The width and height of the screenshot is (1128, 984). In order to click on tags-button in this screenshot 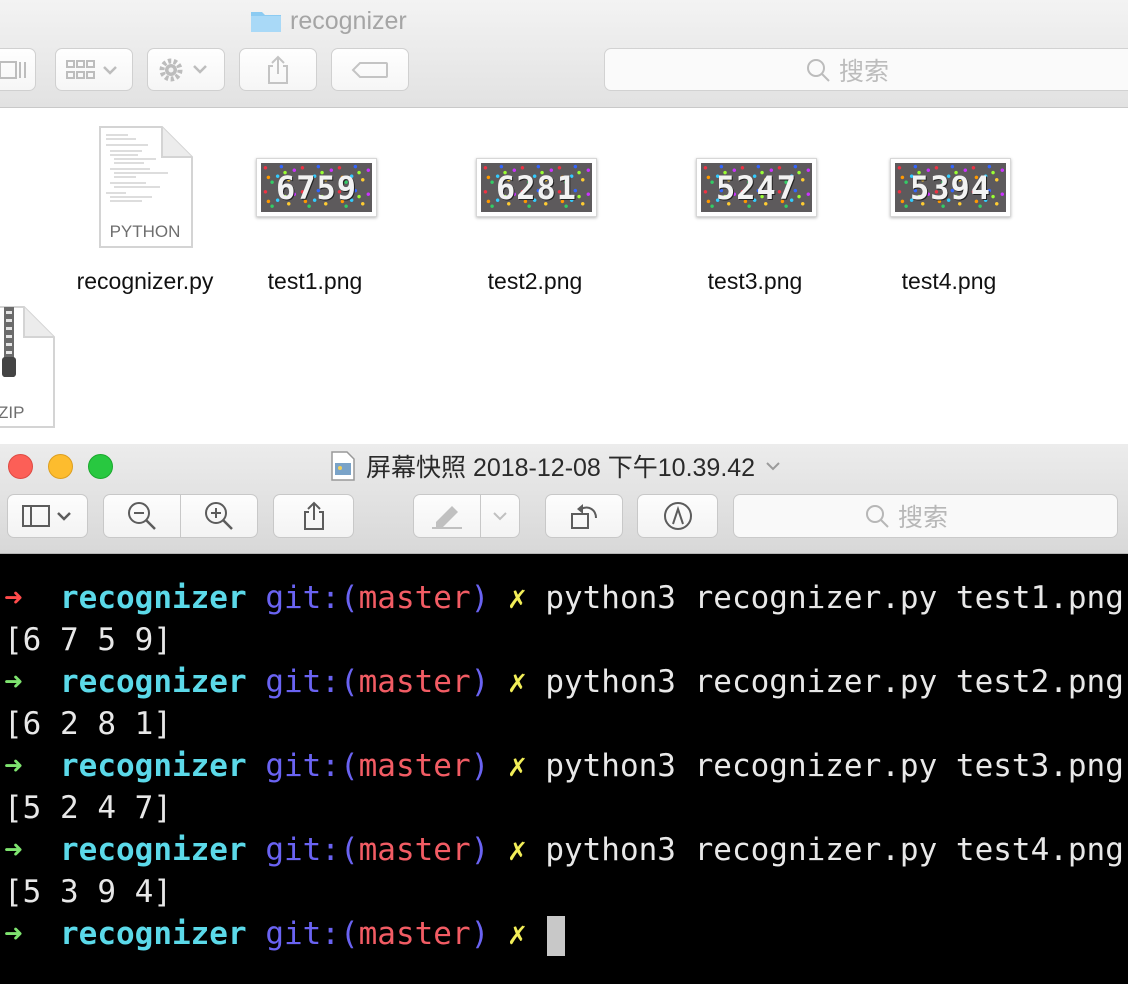, I will do `click(370, 69)`.